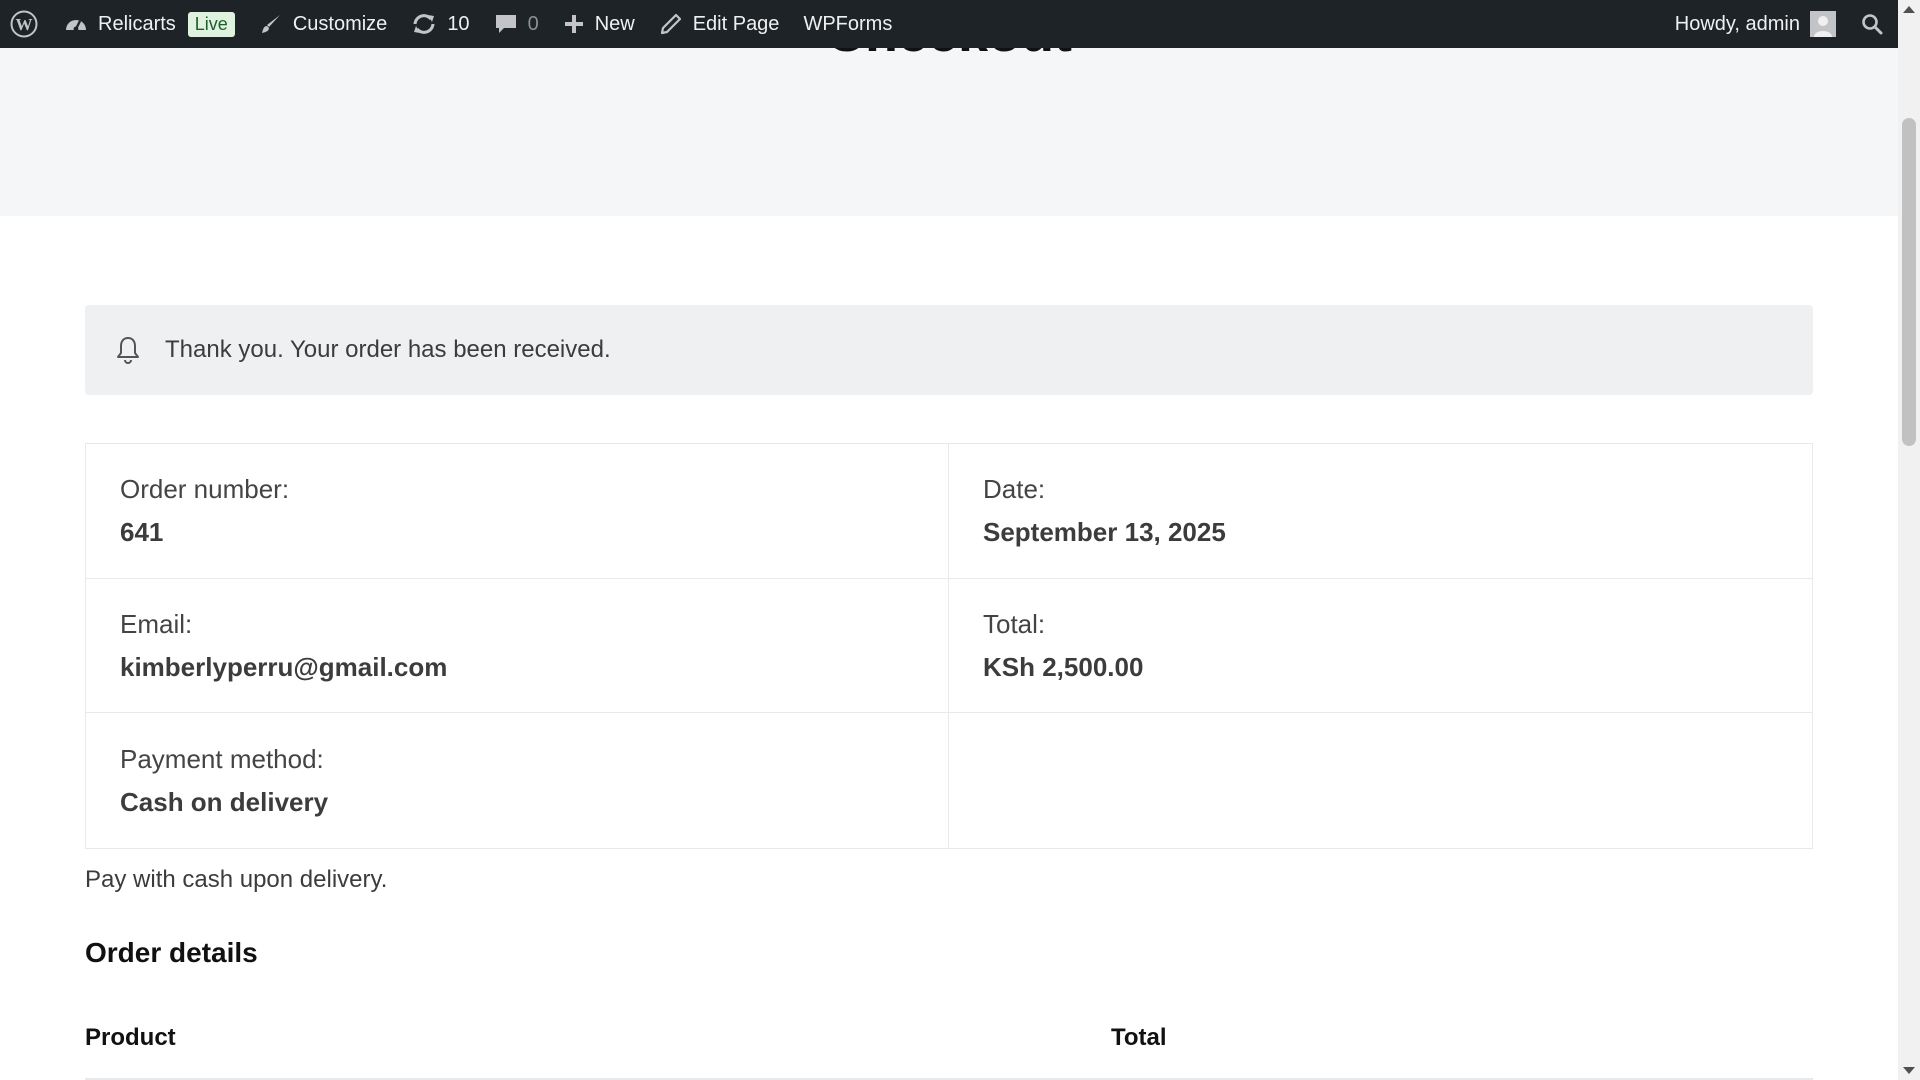 The height and width of the screenshot is (1080, 1920). Describe the element at coordinates (130, 1037) in the screenshot. I see `product-column-header: Product` at that location.